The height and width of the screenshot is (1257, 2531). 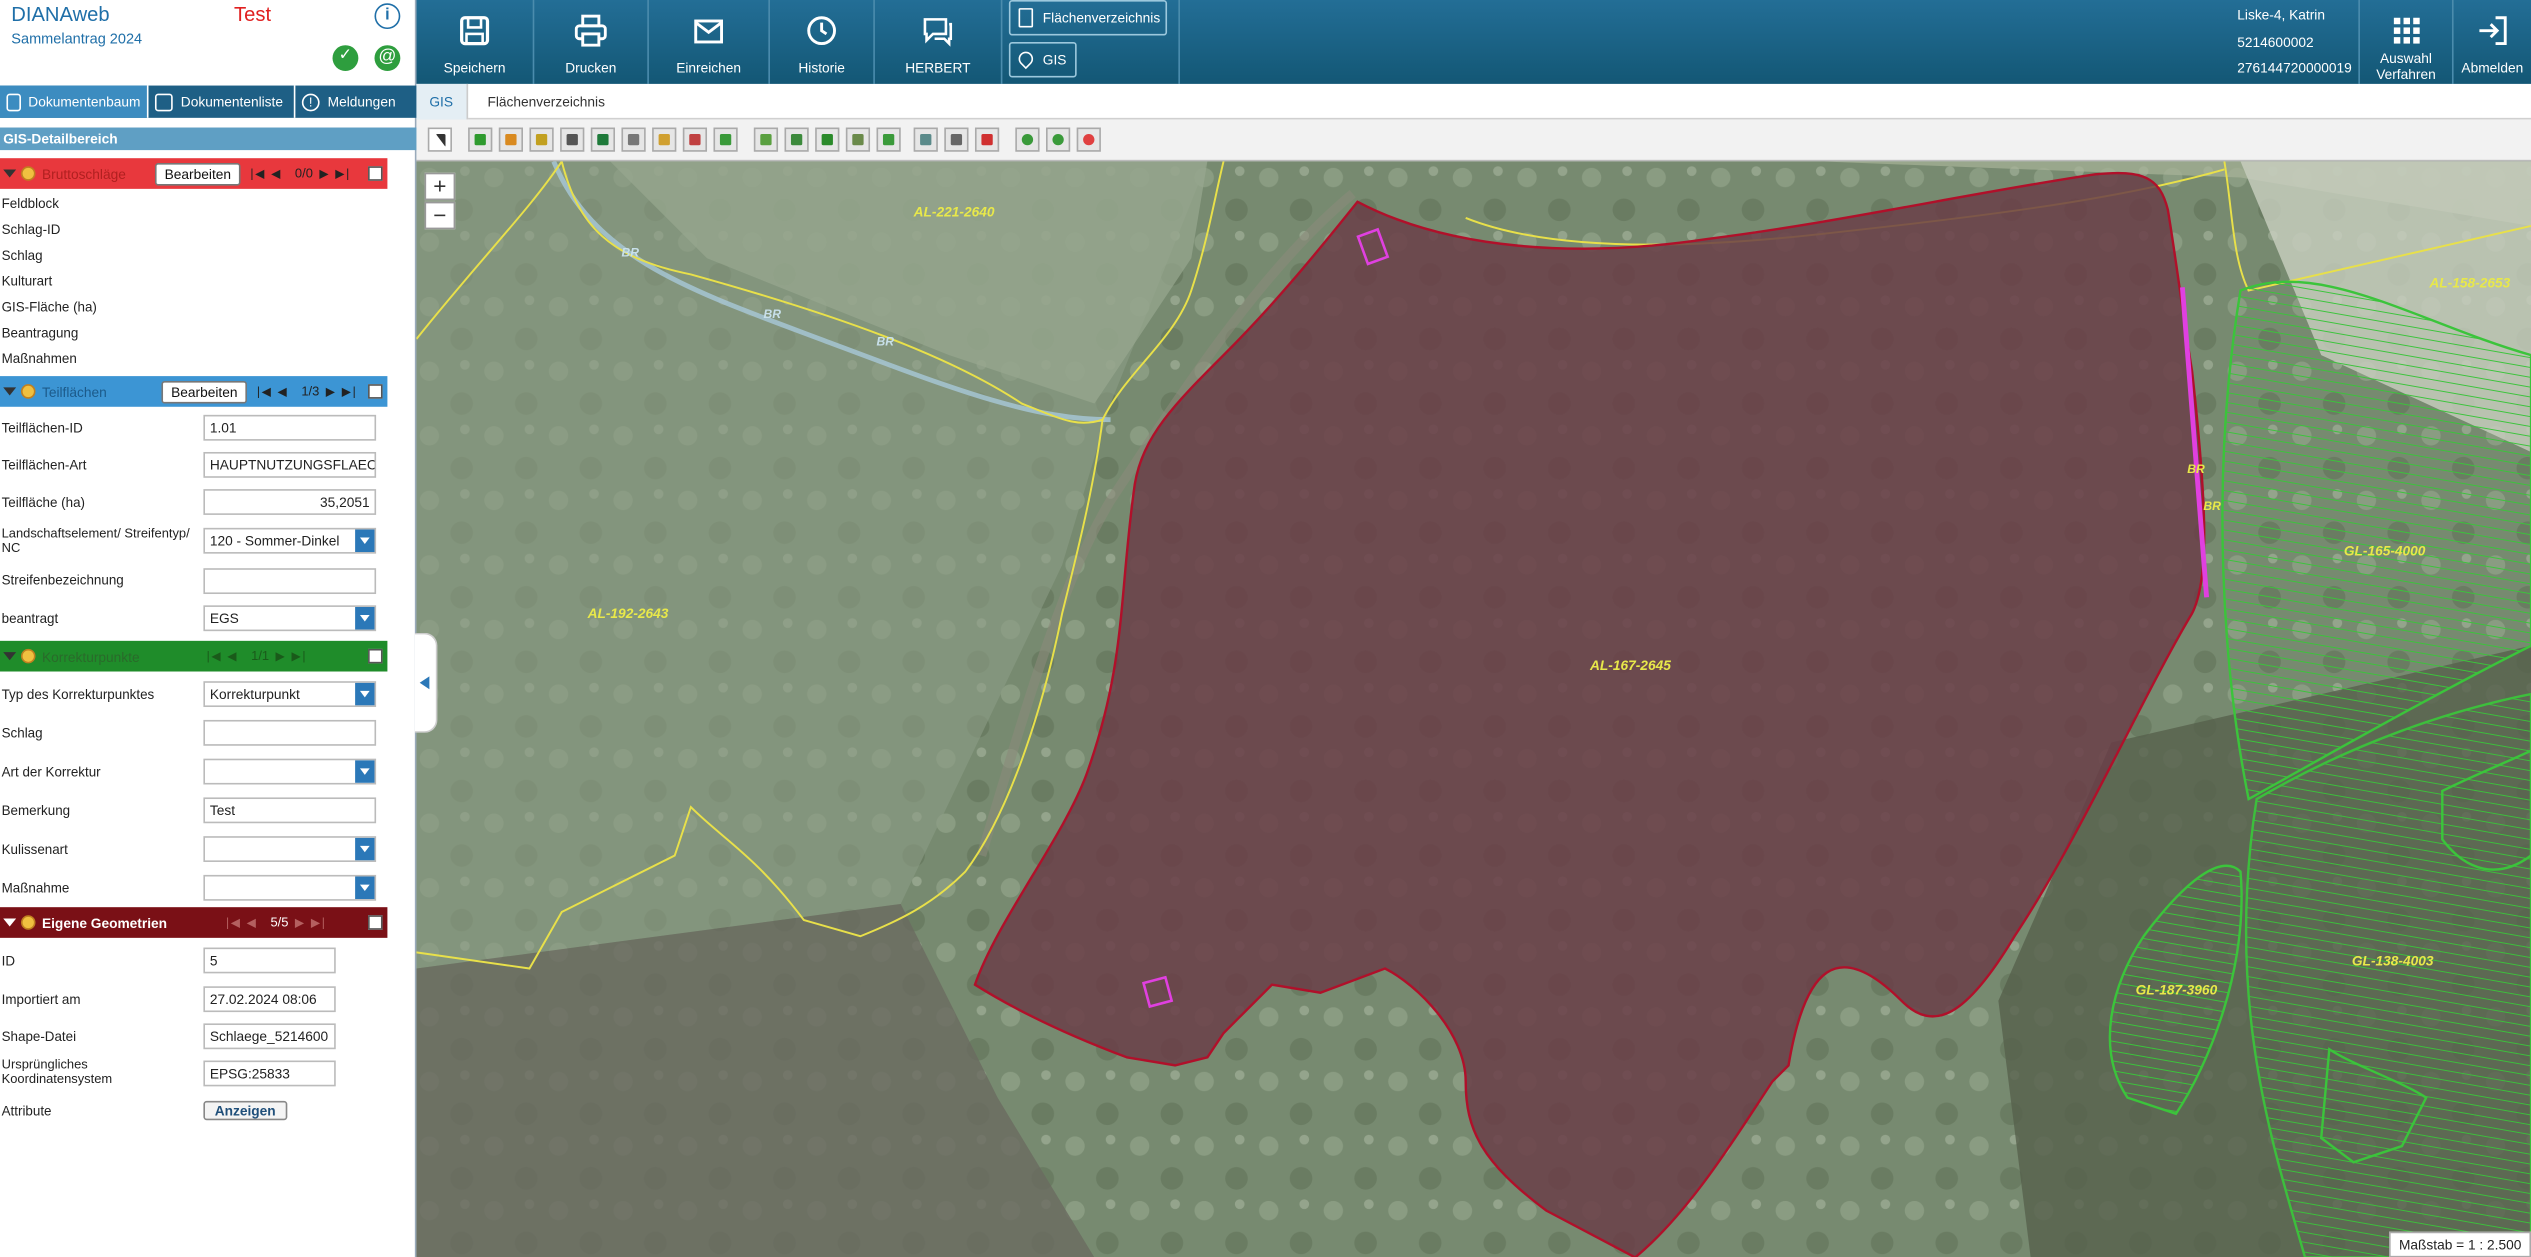 What do you see at coordinates (956, 139) in the screenshot?
I see `list-icon` at bounding box center [956, 139].